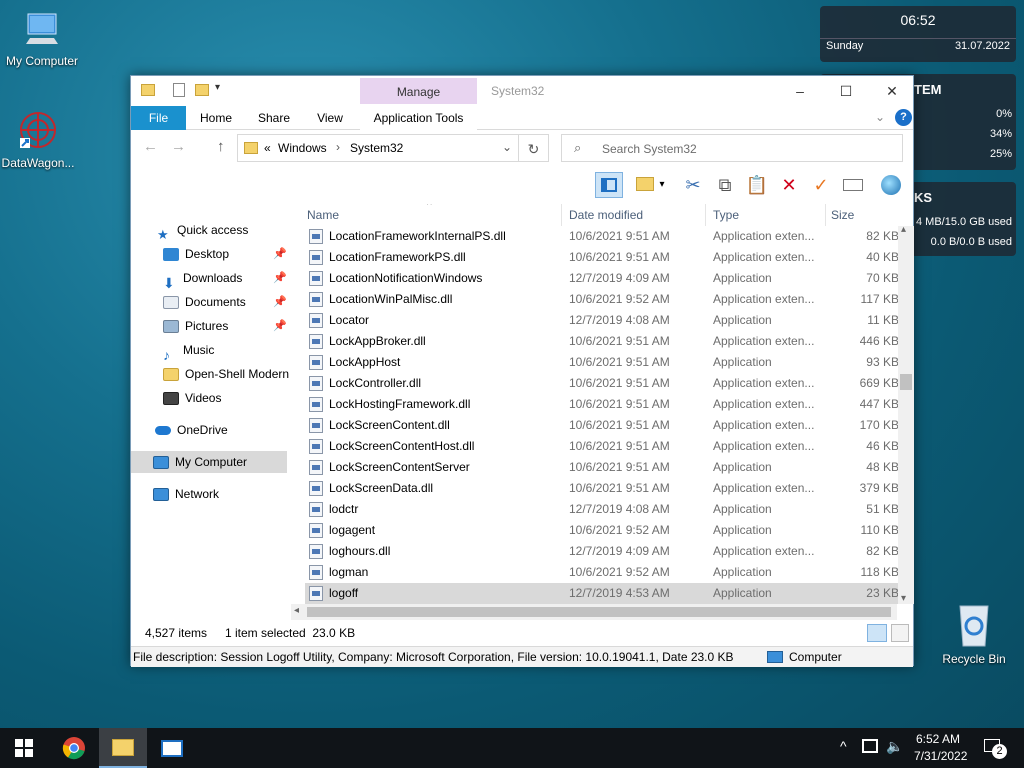 Image resolution: width=1024 pixels, height=768 pixels. What do you see at coordinates (225, 302) in the screenshot?
I see `nav-item-documents: Documents 📌` at bounding box center [225, 302].